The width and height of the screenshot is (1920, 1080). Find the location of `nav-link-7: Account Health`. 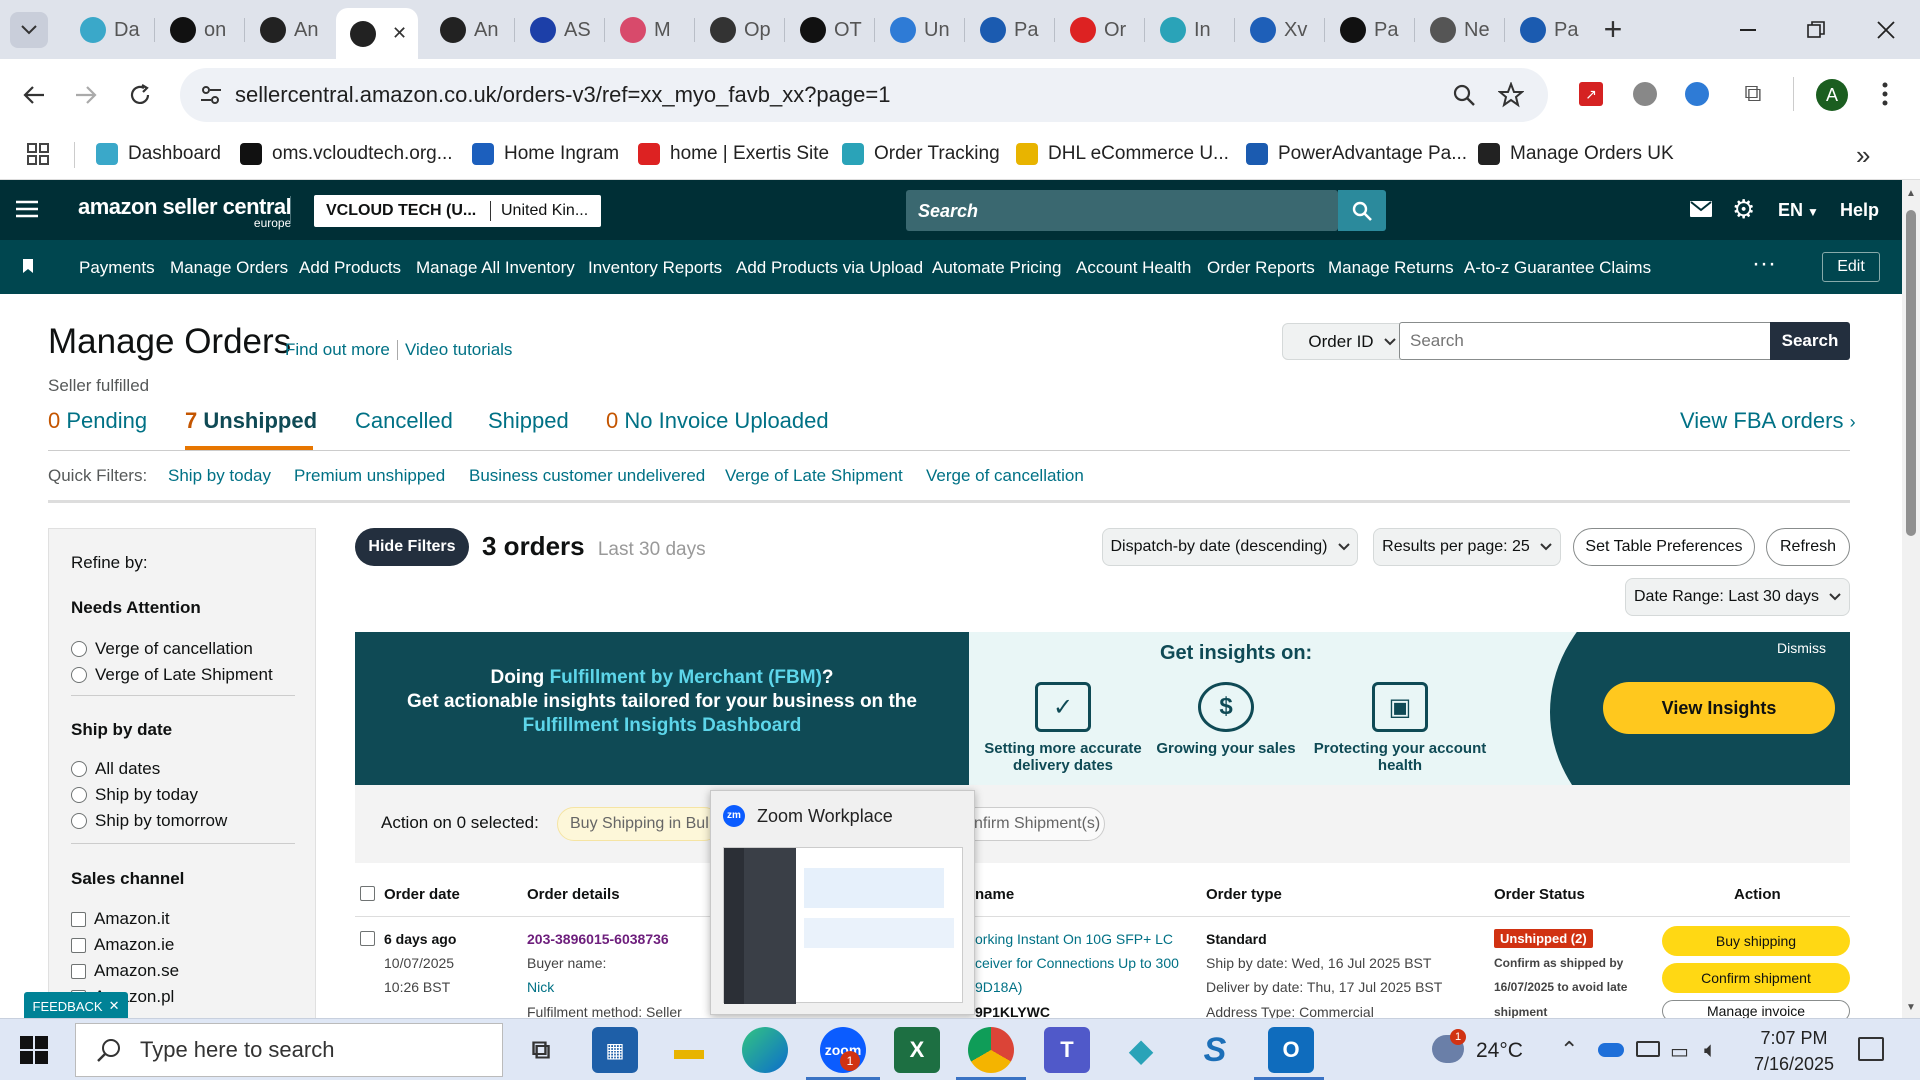

nav-link-7: Account Health is located at coordinates (1133, 268).